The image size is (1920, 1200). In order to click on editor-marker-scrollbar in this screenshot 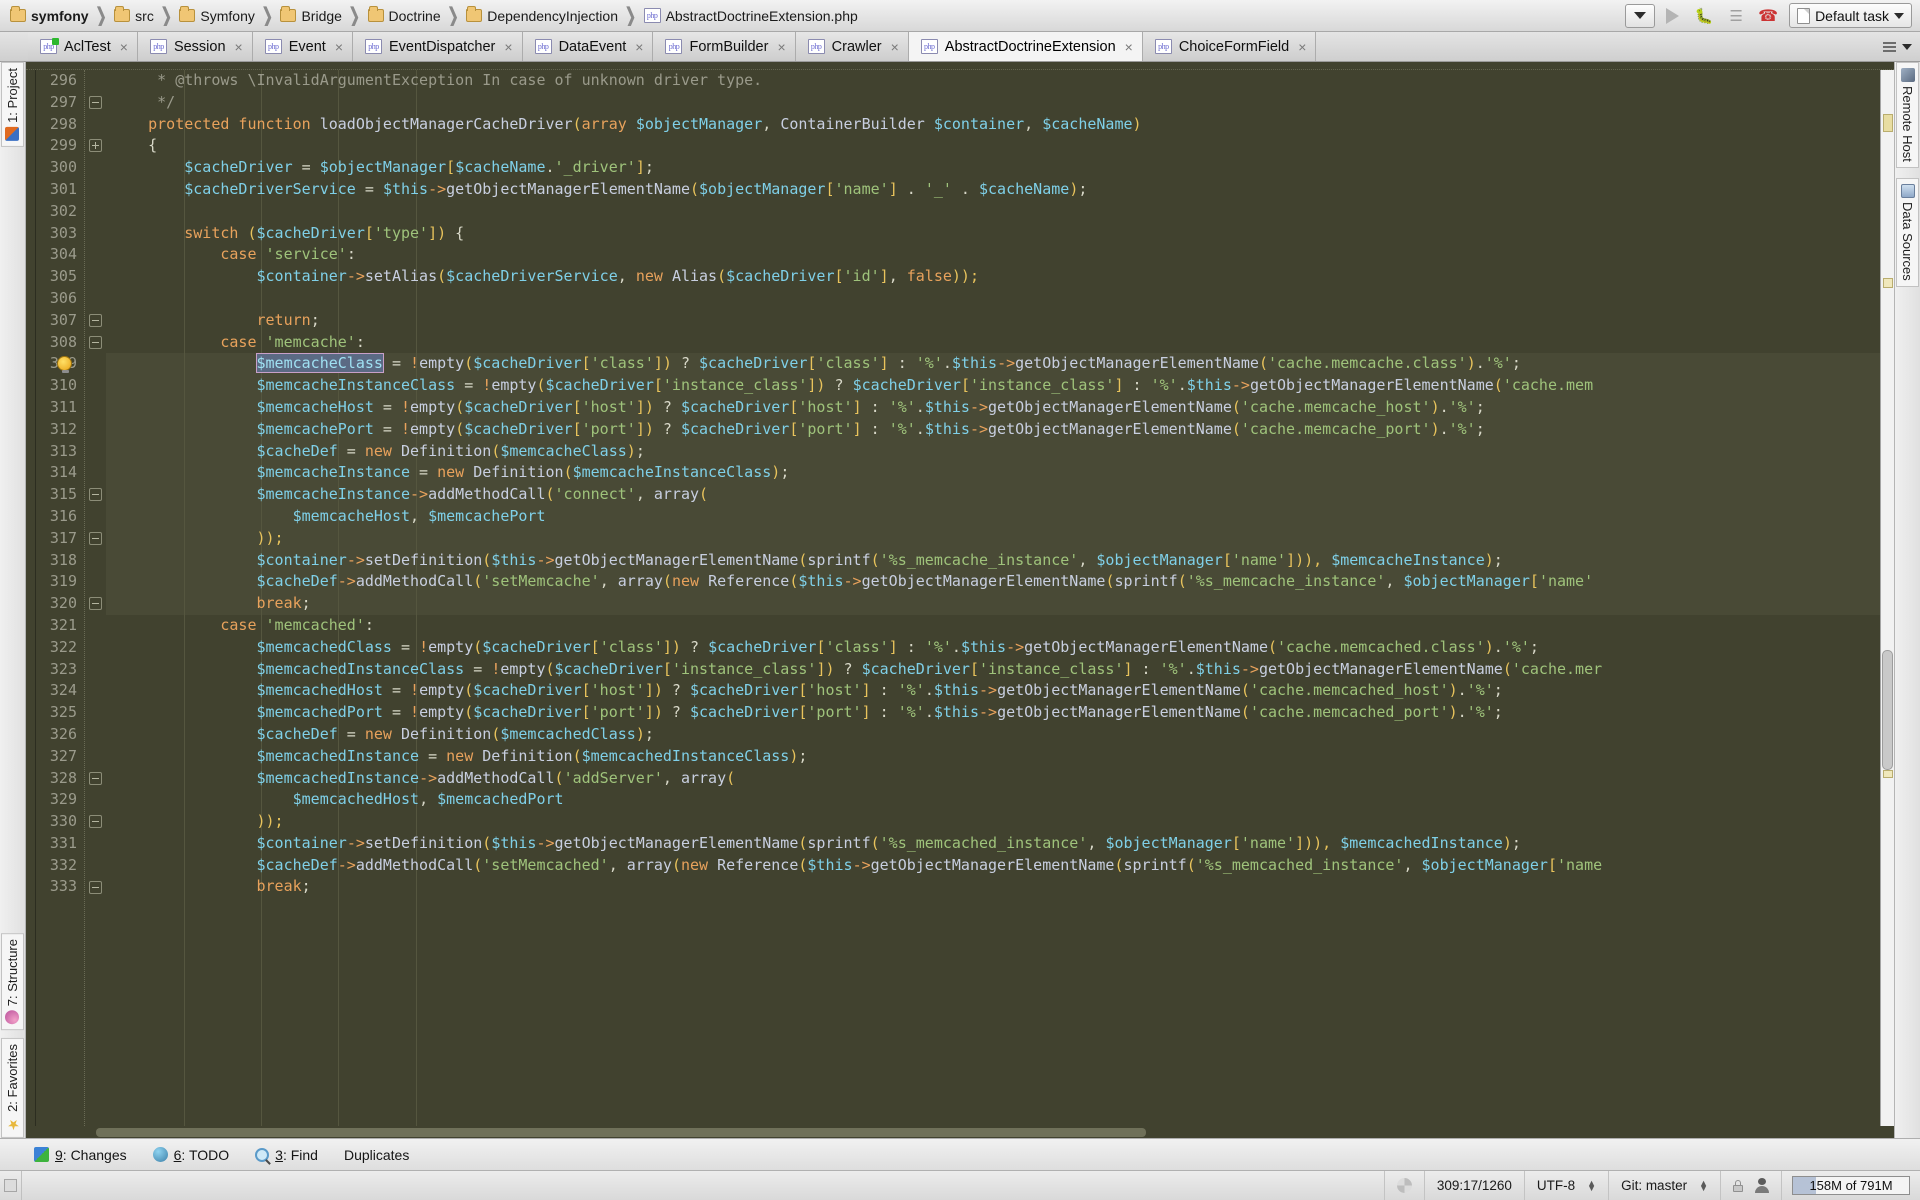, I will do `click(1887, 598)`.